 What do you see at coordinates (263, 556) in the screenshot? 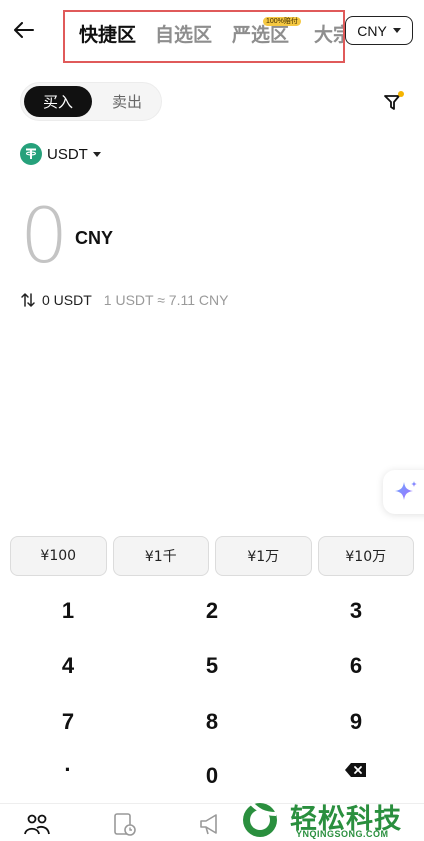
I see `quick-amount-10k: ¥1万` at bounding box center [263, 556].